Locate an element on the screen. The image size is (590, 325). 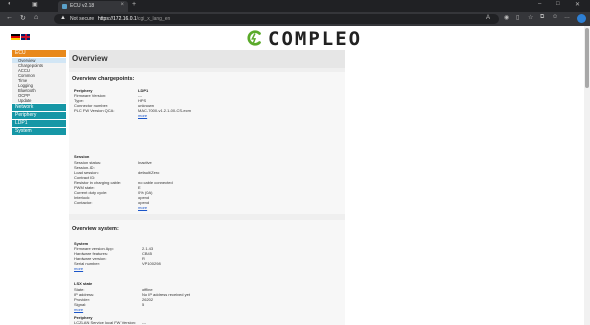
reload-icon: ↻ is located at coordinates (23, 18).